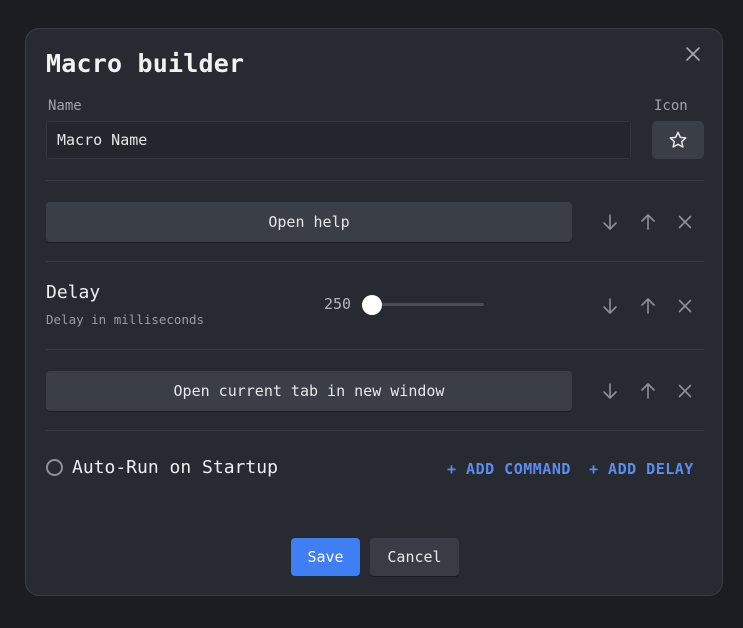 The width and height of the screenshot is (743, 628). What do you see at coordinates (338, 304) in the screenshot?
I see `delay-value: 250` at bounding box center [338, 304].